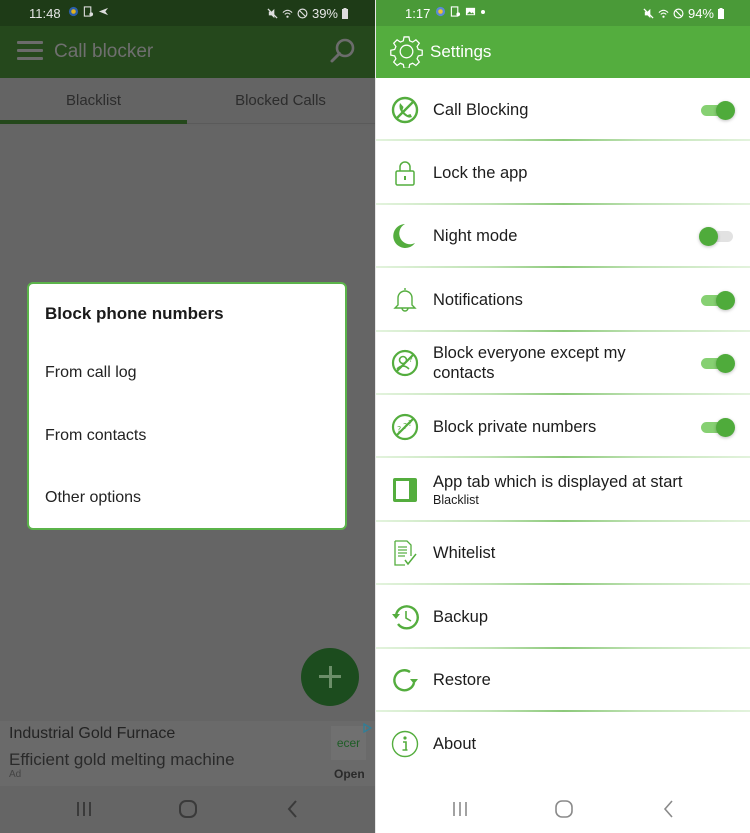 The height and width of the screenshot is (833, 750). What do you see at coordinates (92, 734) in the screenshot?
I see `ad-title: Industrial Gold Furnace` at bounding box center [92, 734].